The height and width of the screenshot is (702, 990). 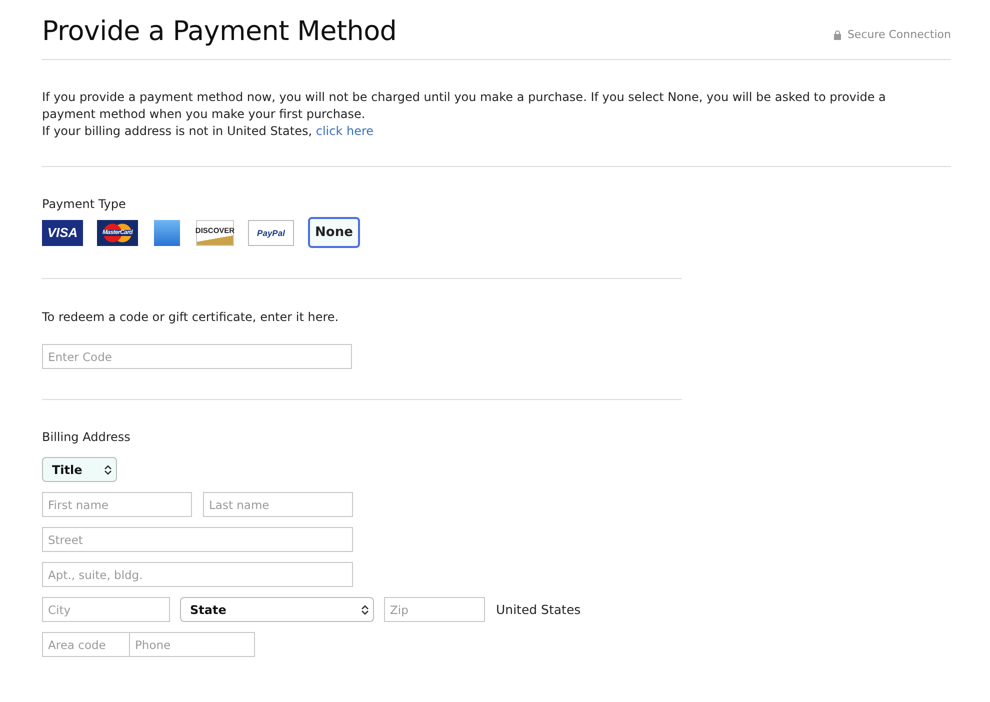 What do you see at coordinates (86, 644) in the screenshot?
I see `area-code-field: Area code` at bounding box center [86, 644].